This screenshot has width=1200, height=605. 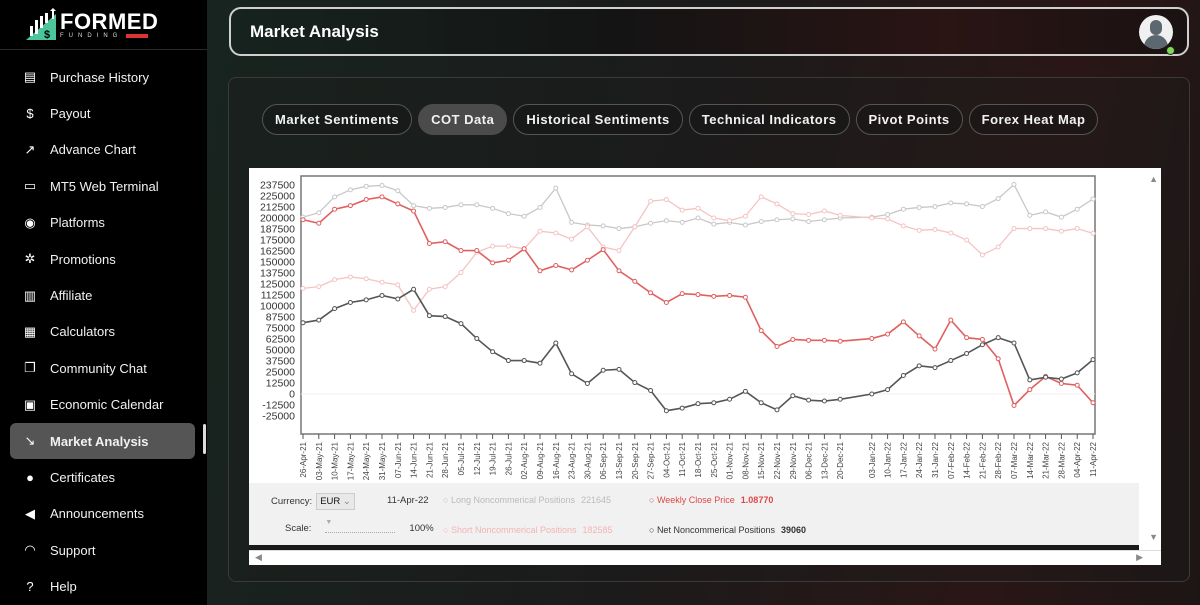 What do you see at coordinates (102, 477) in the screenshot?
I see `sidebar-item-certificates: ● Certificates` at bounding box center [102, 477].